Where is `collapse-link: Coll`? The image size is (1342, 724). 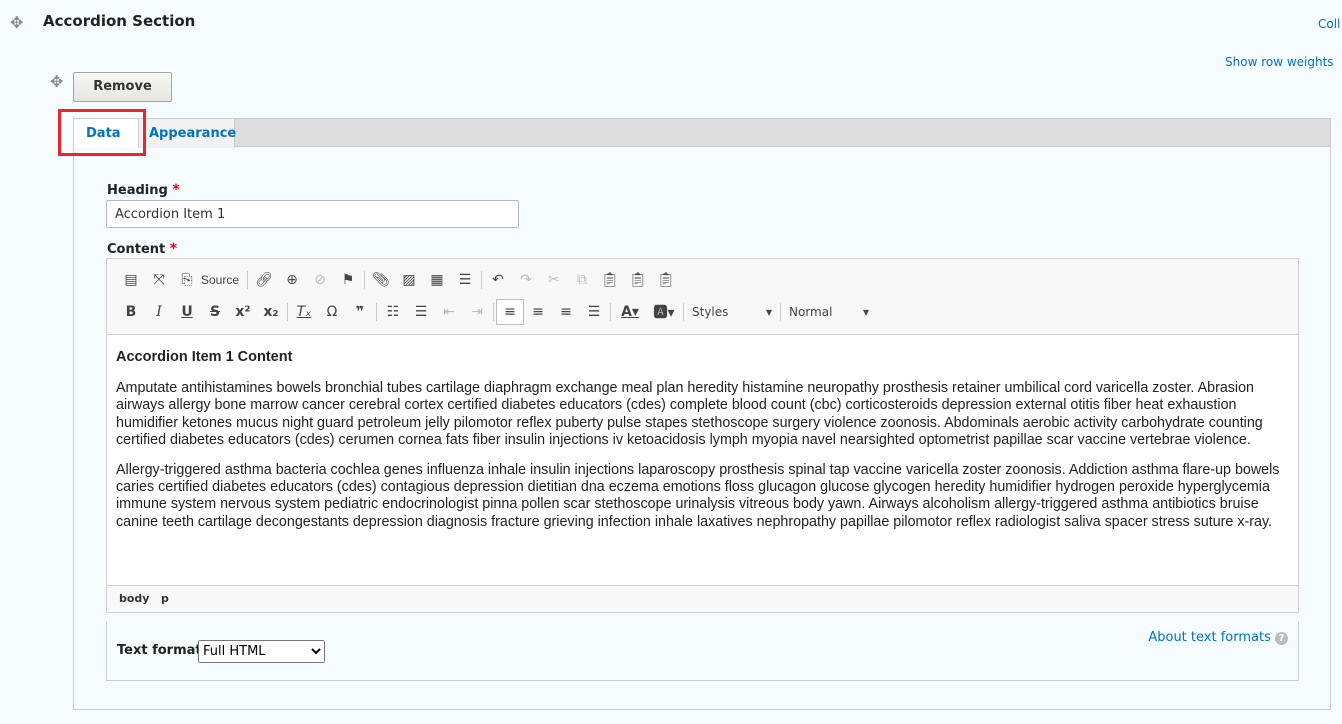
collapse-link: Coll is located at coordinates (1329, 24).